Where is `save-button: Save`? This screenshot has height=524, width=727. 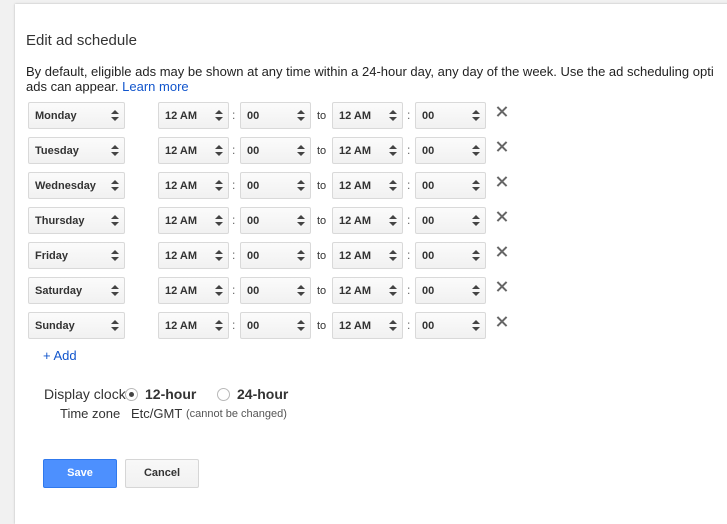 save-button: Save is located at coordinates (80, 473).